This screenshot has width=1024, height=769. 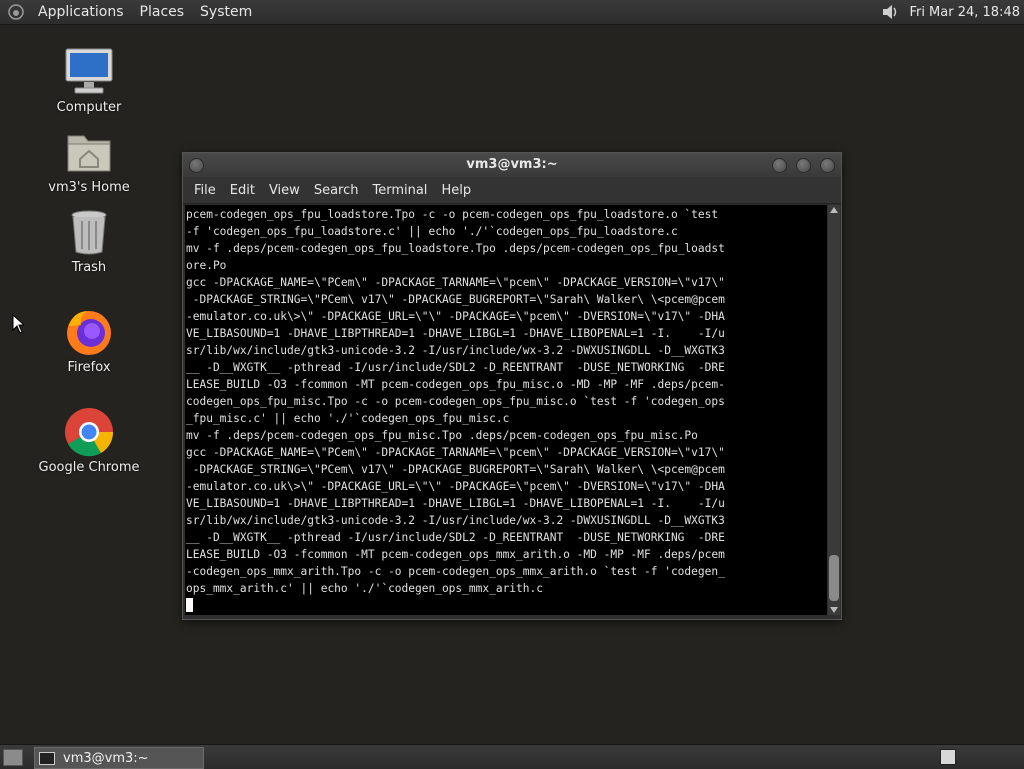 I want to click on desktop-icon-firefox: Firefox, so click(x=89, y=340).